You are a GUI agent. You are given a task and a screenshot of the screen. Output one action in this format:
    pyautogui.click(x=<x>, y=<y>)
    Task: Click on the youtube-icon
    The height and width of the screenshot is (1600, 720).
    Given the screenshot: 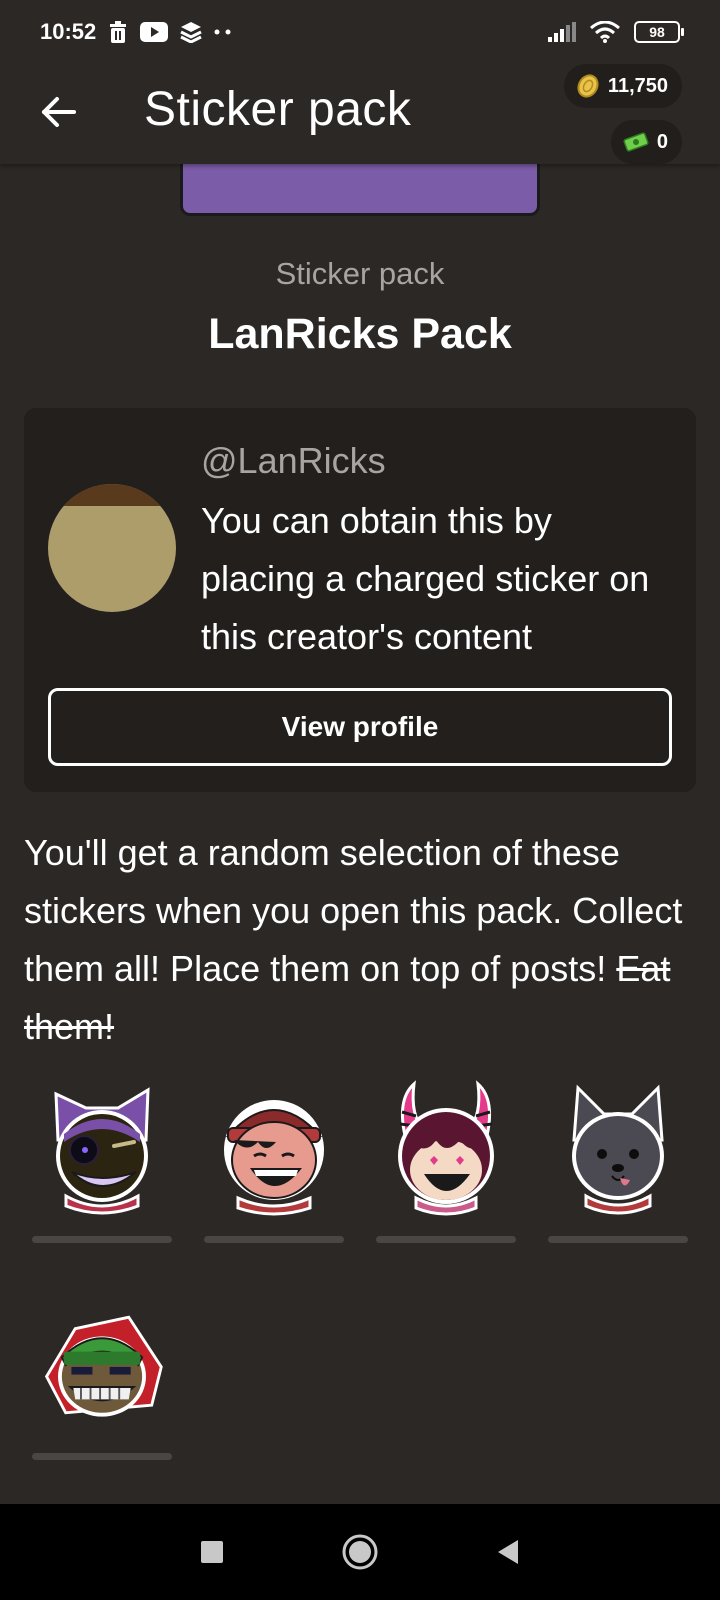 What is the action you would take?
    pyautogui.click(x=154, y=32)
    